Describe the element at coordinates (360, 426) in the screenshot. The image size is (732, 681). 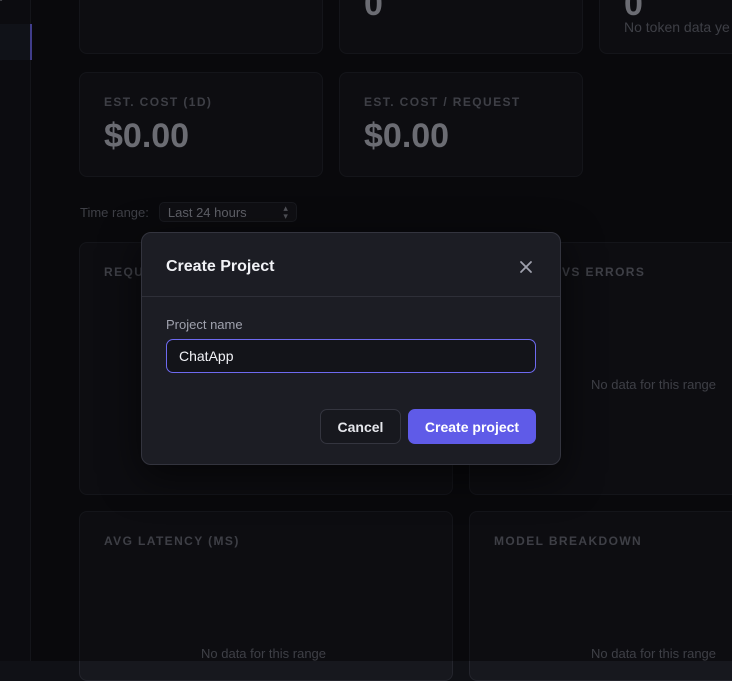
I see `cancel-button: Cancel` at that location.